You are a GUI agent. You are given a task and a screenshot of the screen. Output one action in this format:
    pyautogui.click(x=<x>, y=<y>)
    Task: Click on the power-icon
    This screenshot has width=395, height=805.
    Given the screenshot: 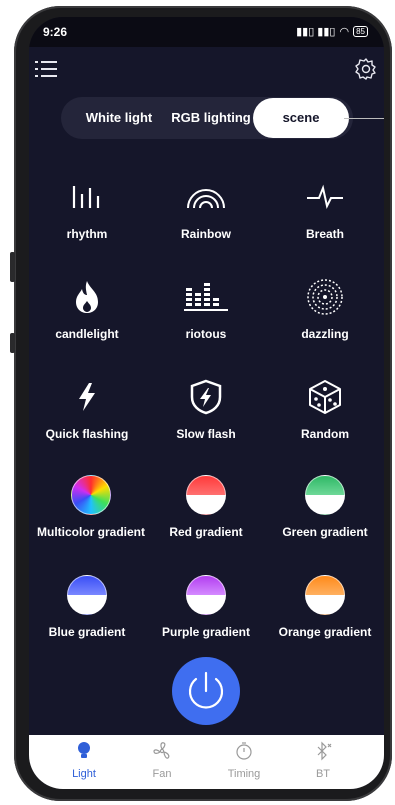 What is the action you would take?
    pyautogui.click(x=206, y=690)
    